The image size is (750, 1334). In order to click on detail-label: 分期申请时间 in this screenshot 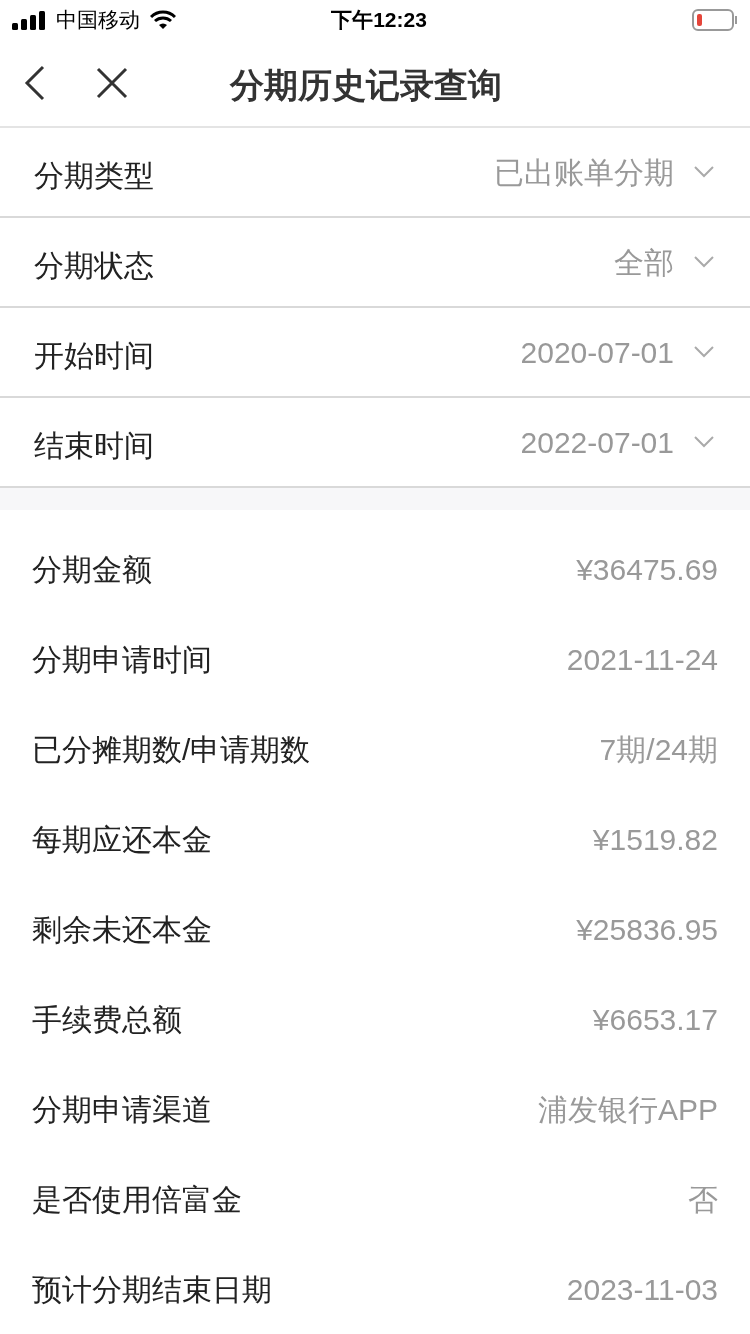, I will do `click(122, 659)`.